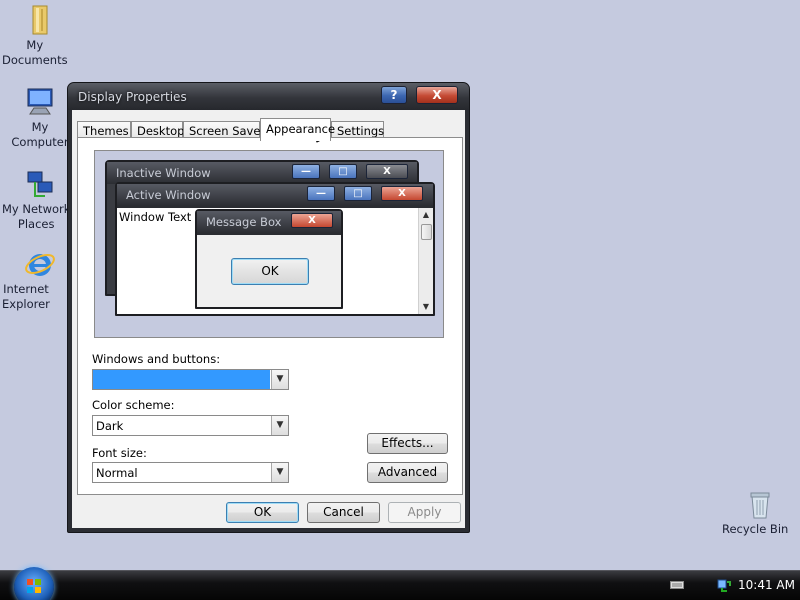 This screenshot has height=600, width=800. Describe the element at coordinates (343, 512) in the screenshot. I see `cancel-button: Cancel` at that location.